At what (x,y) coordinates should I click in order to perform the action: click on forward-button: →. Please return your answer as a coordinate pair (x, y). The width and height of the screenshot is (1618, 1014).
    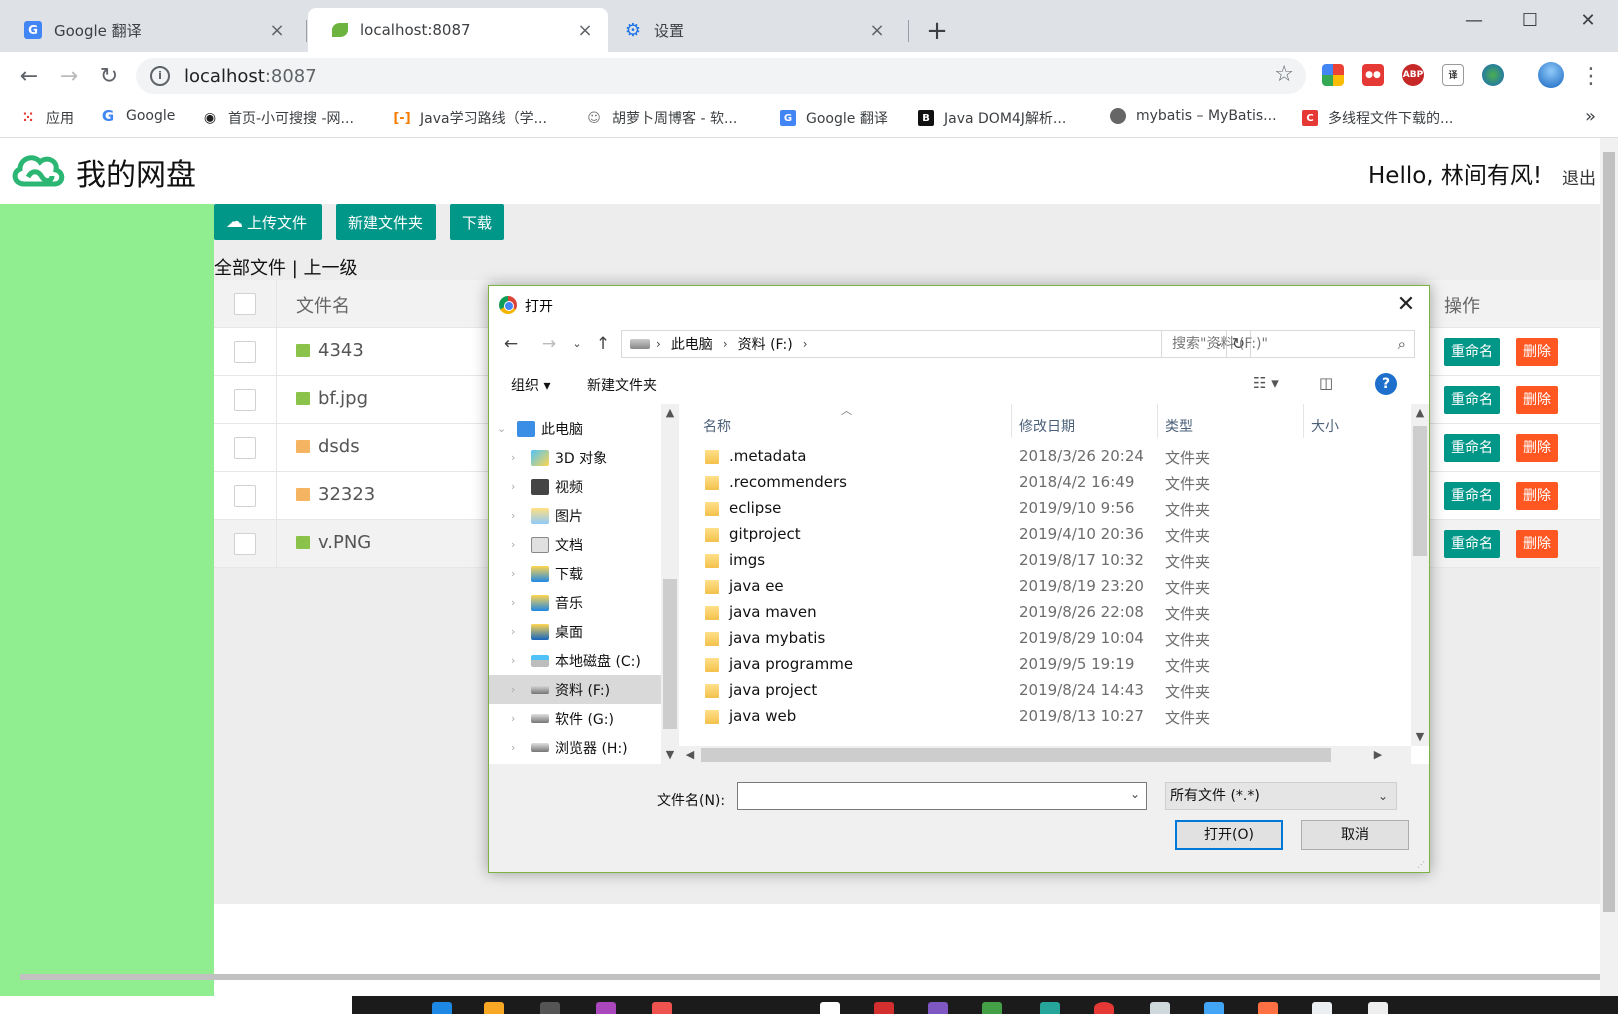
    Looking at the image, I should click on (69, 77).